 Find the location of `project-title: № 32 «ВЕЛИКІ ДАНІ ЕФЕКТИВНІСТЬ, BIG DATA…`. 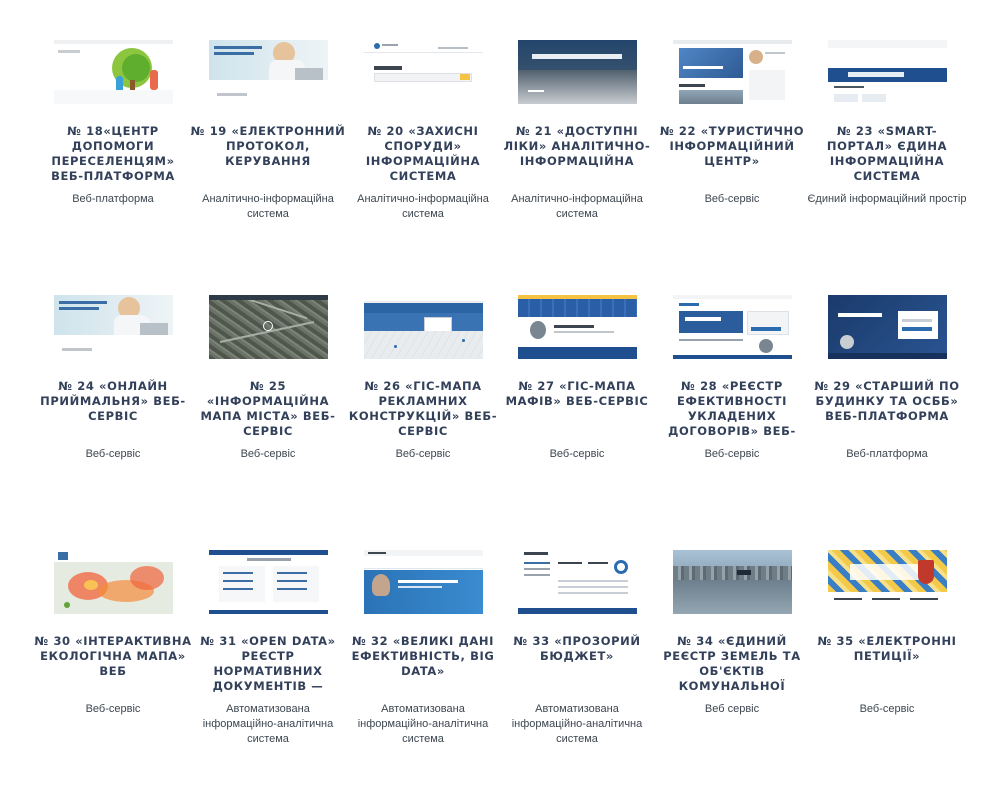

project-title: № 32 «ВЕЛИКІ ДАНІ ЕФЕКТИВНІСТЬ, BIG DATA… is located at coordinates (423, 664).